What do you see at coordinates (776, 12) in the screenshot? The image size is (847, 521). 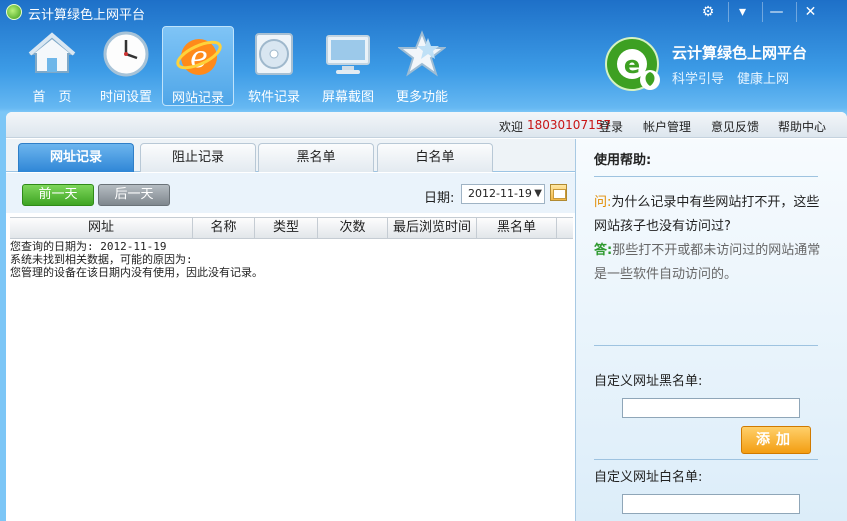 I see `minimize-button: —` at bounding box center [776, 12].